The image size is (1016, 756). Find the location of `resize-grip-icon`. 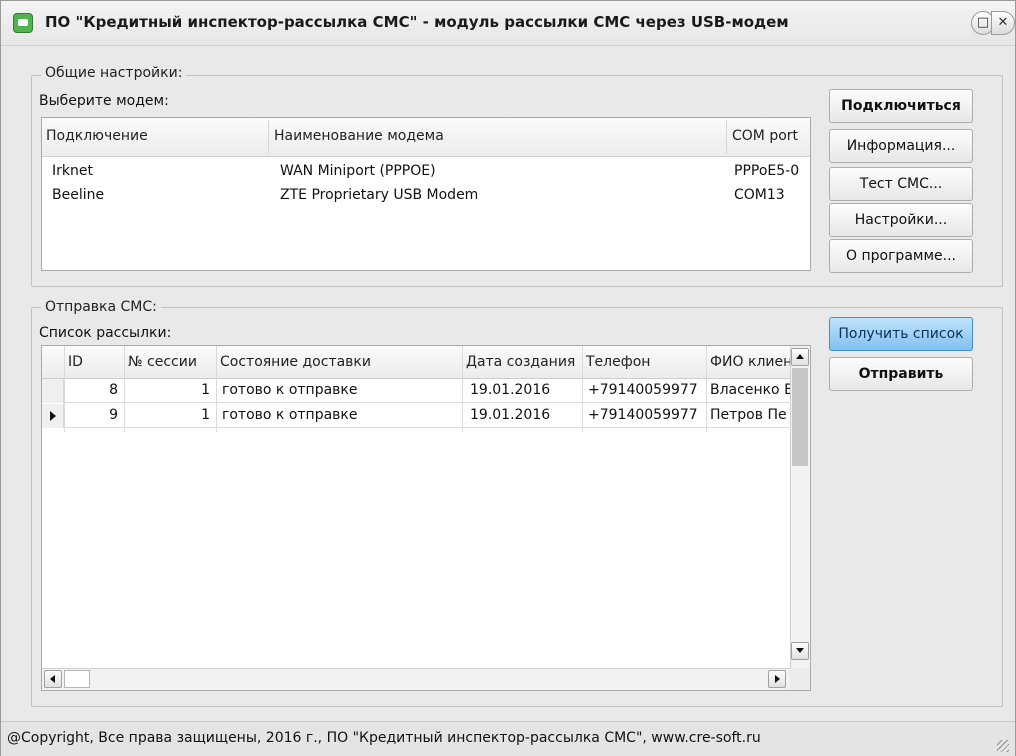

resize-grip-icon is located at coordinates (1003, 746).